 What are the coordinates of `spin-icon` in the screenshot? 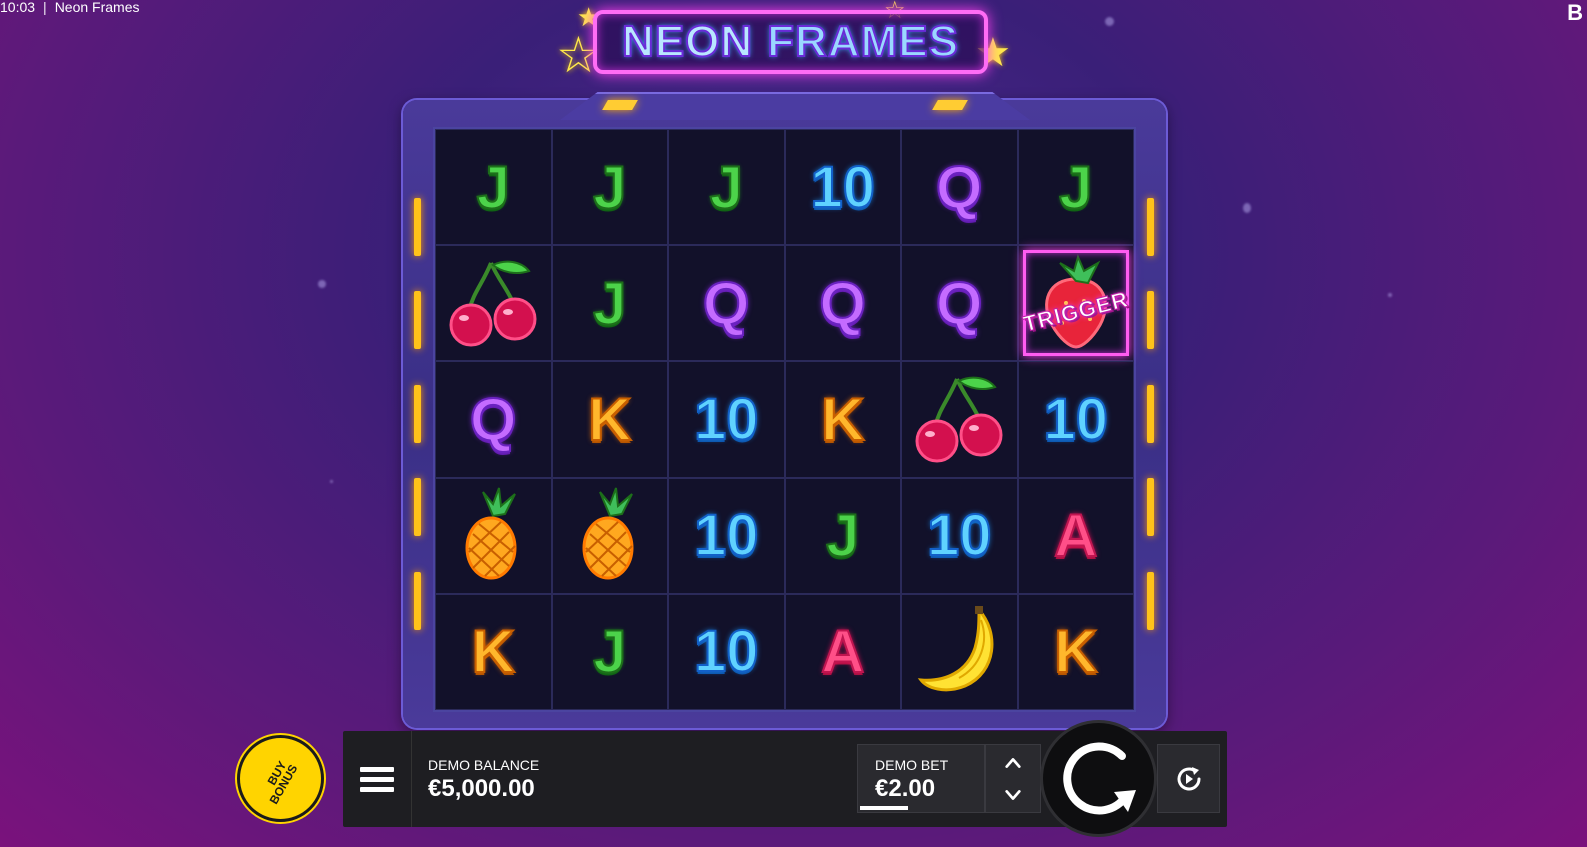 It's located at (1099, 778).